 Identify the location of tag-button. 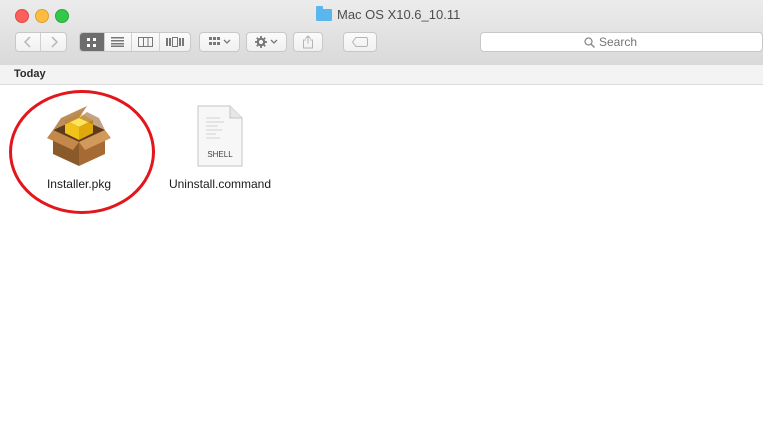
(360, 42).